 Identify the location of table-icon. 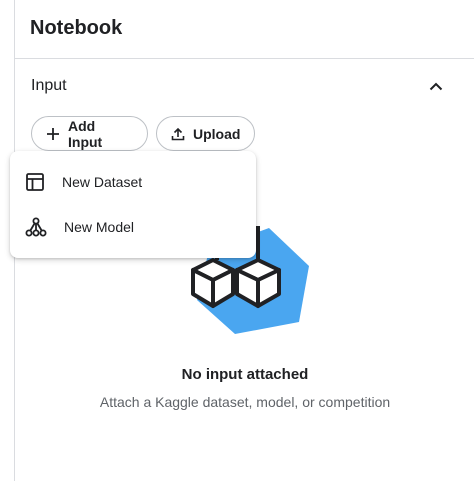
(35, 181).